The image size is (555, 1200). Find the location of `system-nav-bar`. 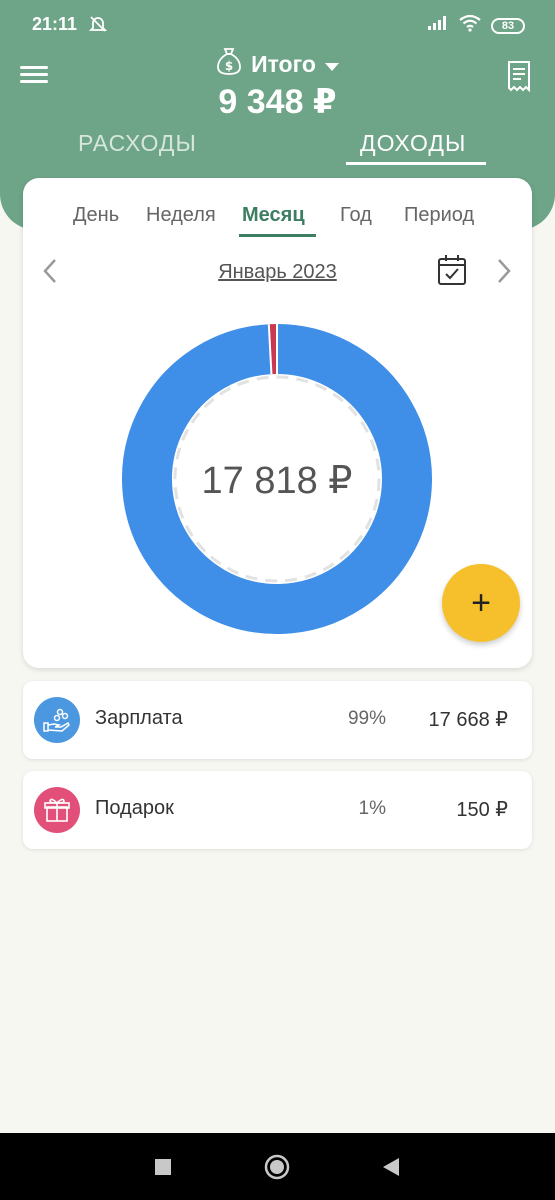

system-nav-bar is located at coordinates (277, 1166).